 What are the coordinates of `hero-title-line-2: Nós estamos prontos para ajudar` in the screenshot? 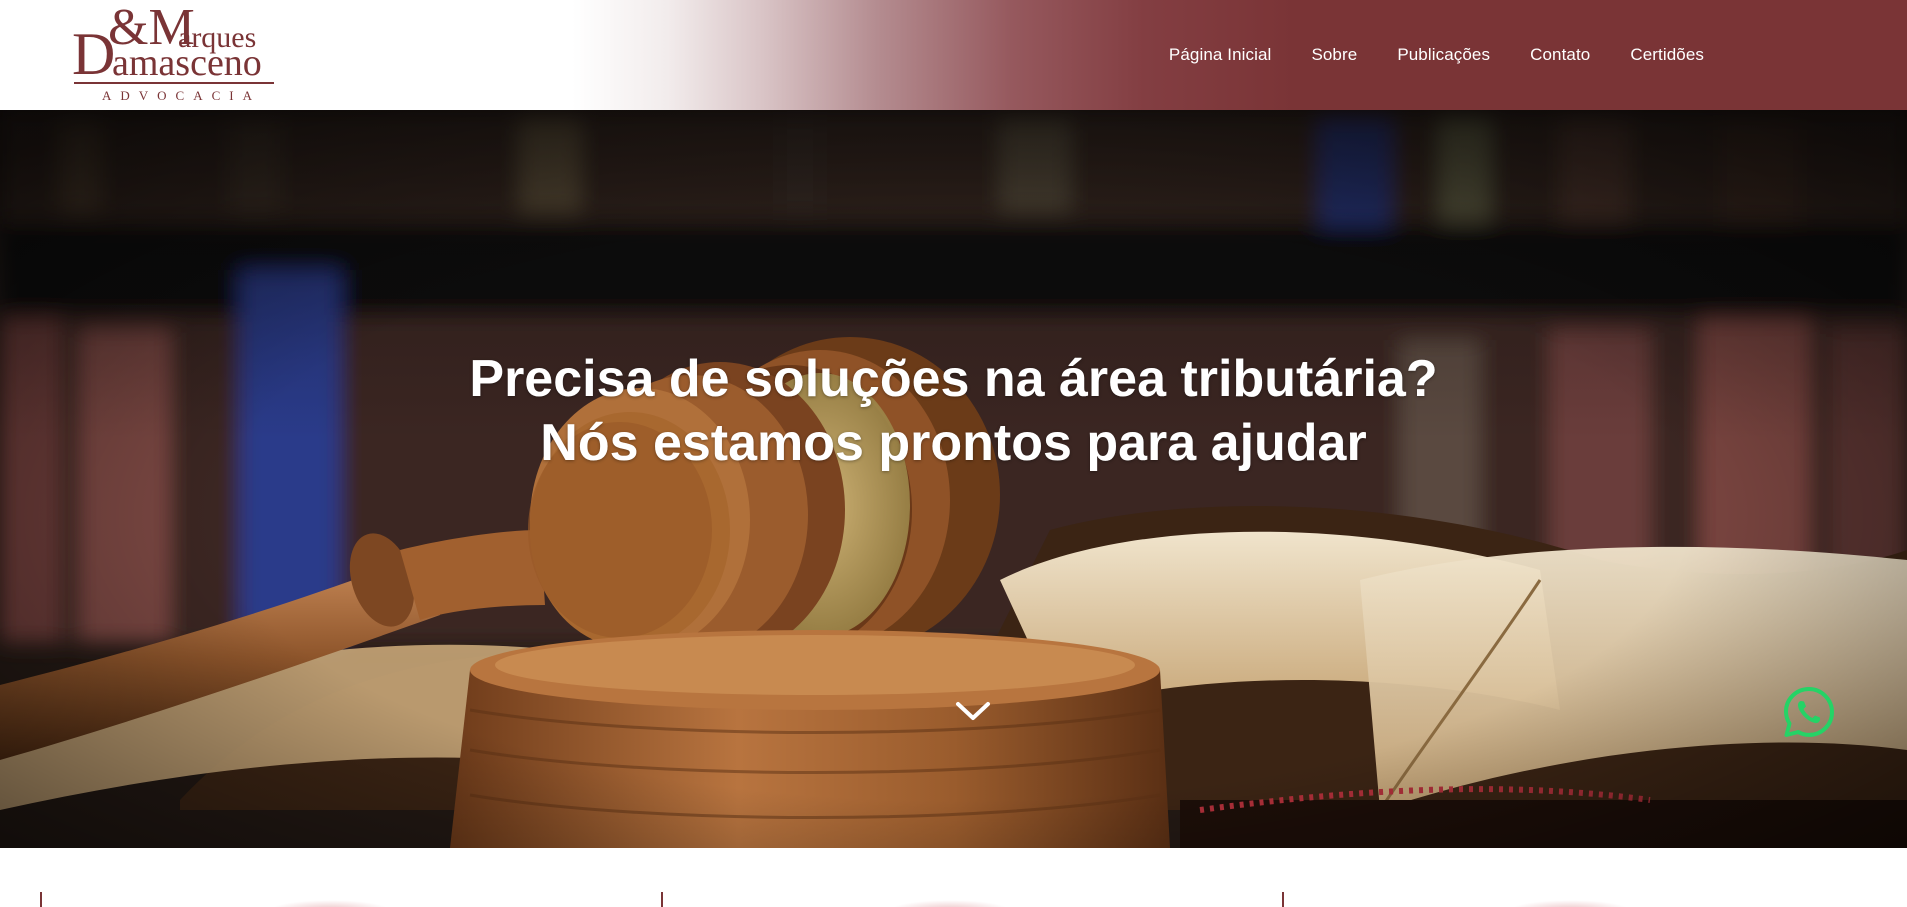 It's located at (953, 443).